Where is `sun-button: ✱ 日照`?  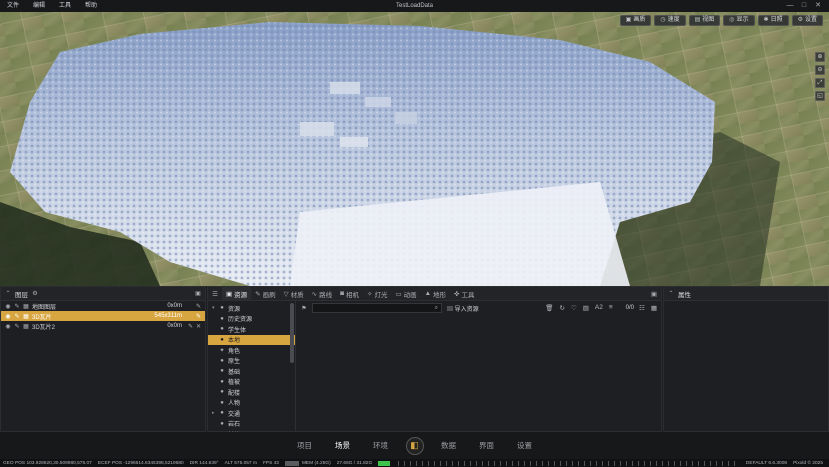
sun-button: ✱ 日照 is located at coordinates (773, 20).